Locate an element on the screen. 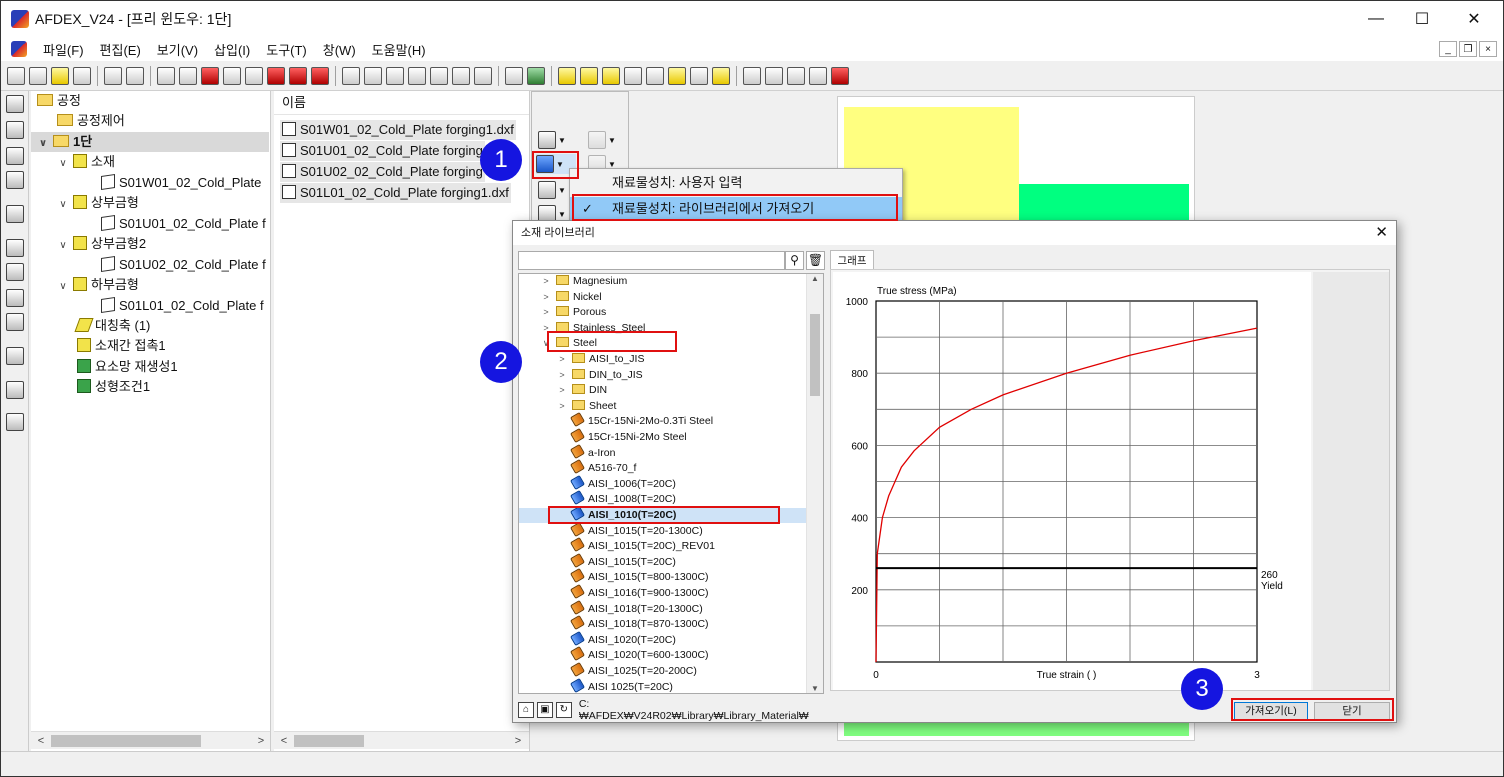  tree-node-symmetry: 대칭축 (1) is located at coordinates (112, 326).